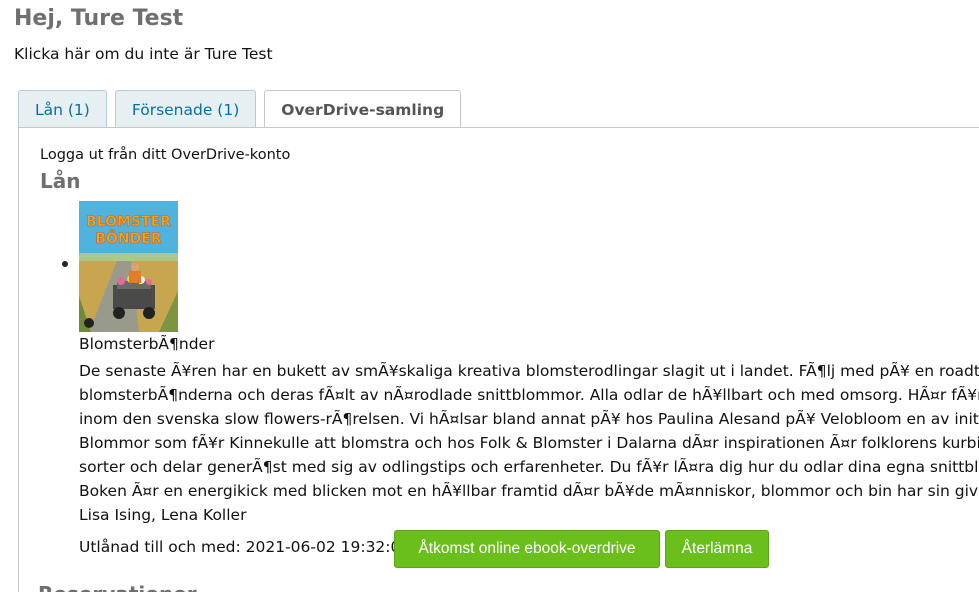  What do you see at coordinates (147, 344) in the screenshot?
I see `item-title: BlomsterbÃ¶nder` at bounding box center [147, 344].